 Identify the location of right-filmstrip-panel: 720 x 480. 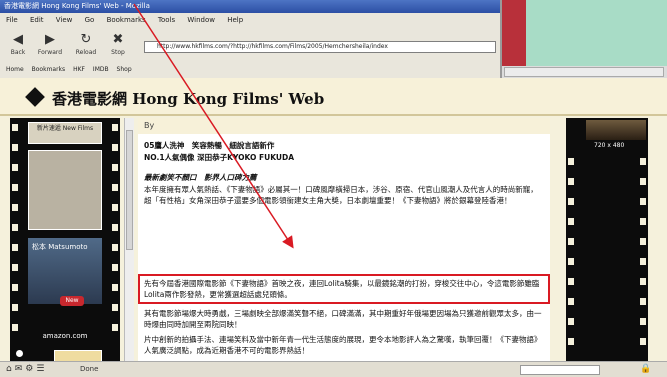
(611, 239).